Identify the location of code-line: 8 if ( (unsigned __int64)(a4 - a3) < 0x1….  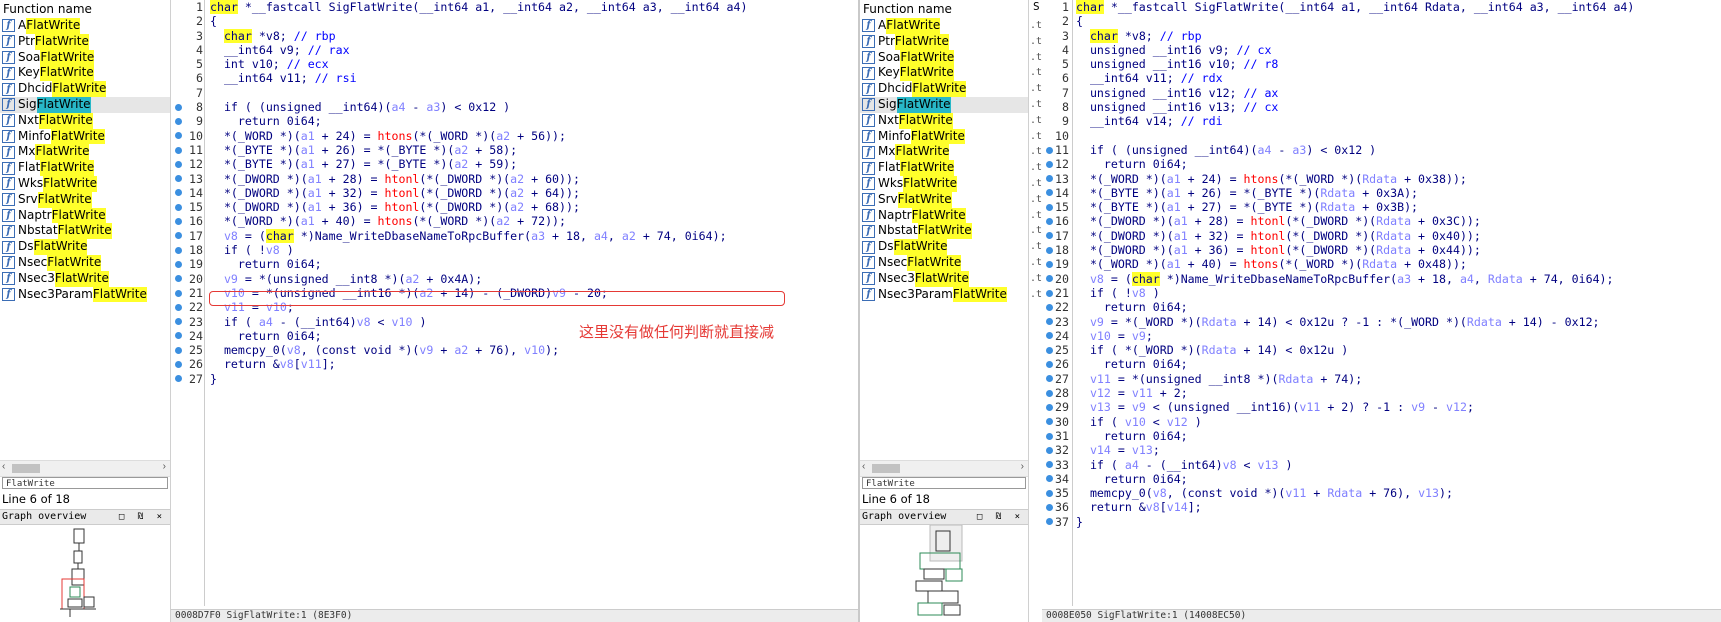
(465, 107).